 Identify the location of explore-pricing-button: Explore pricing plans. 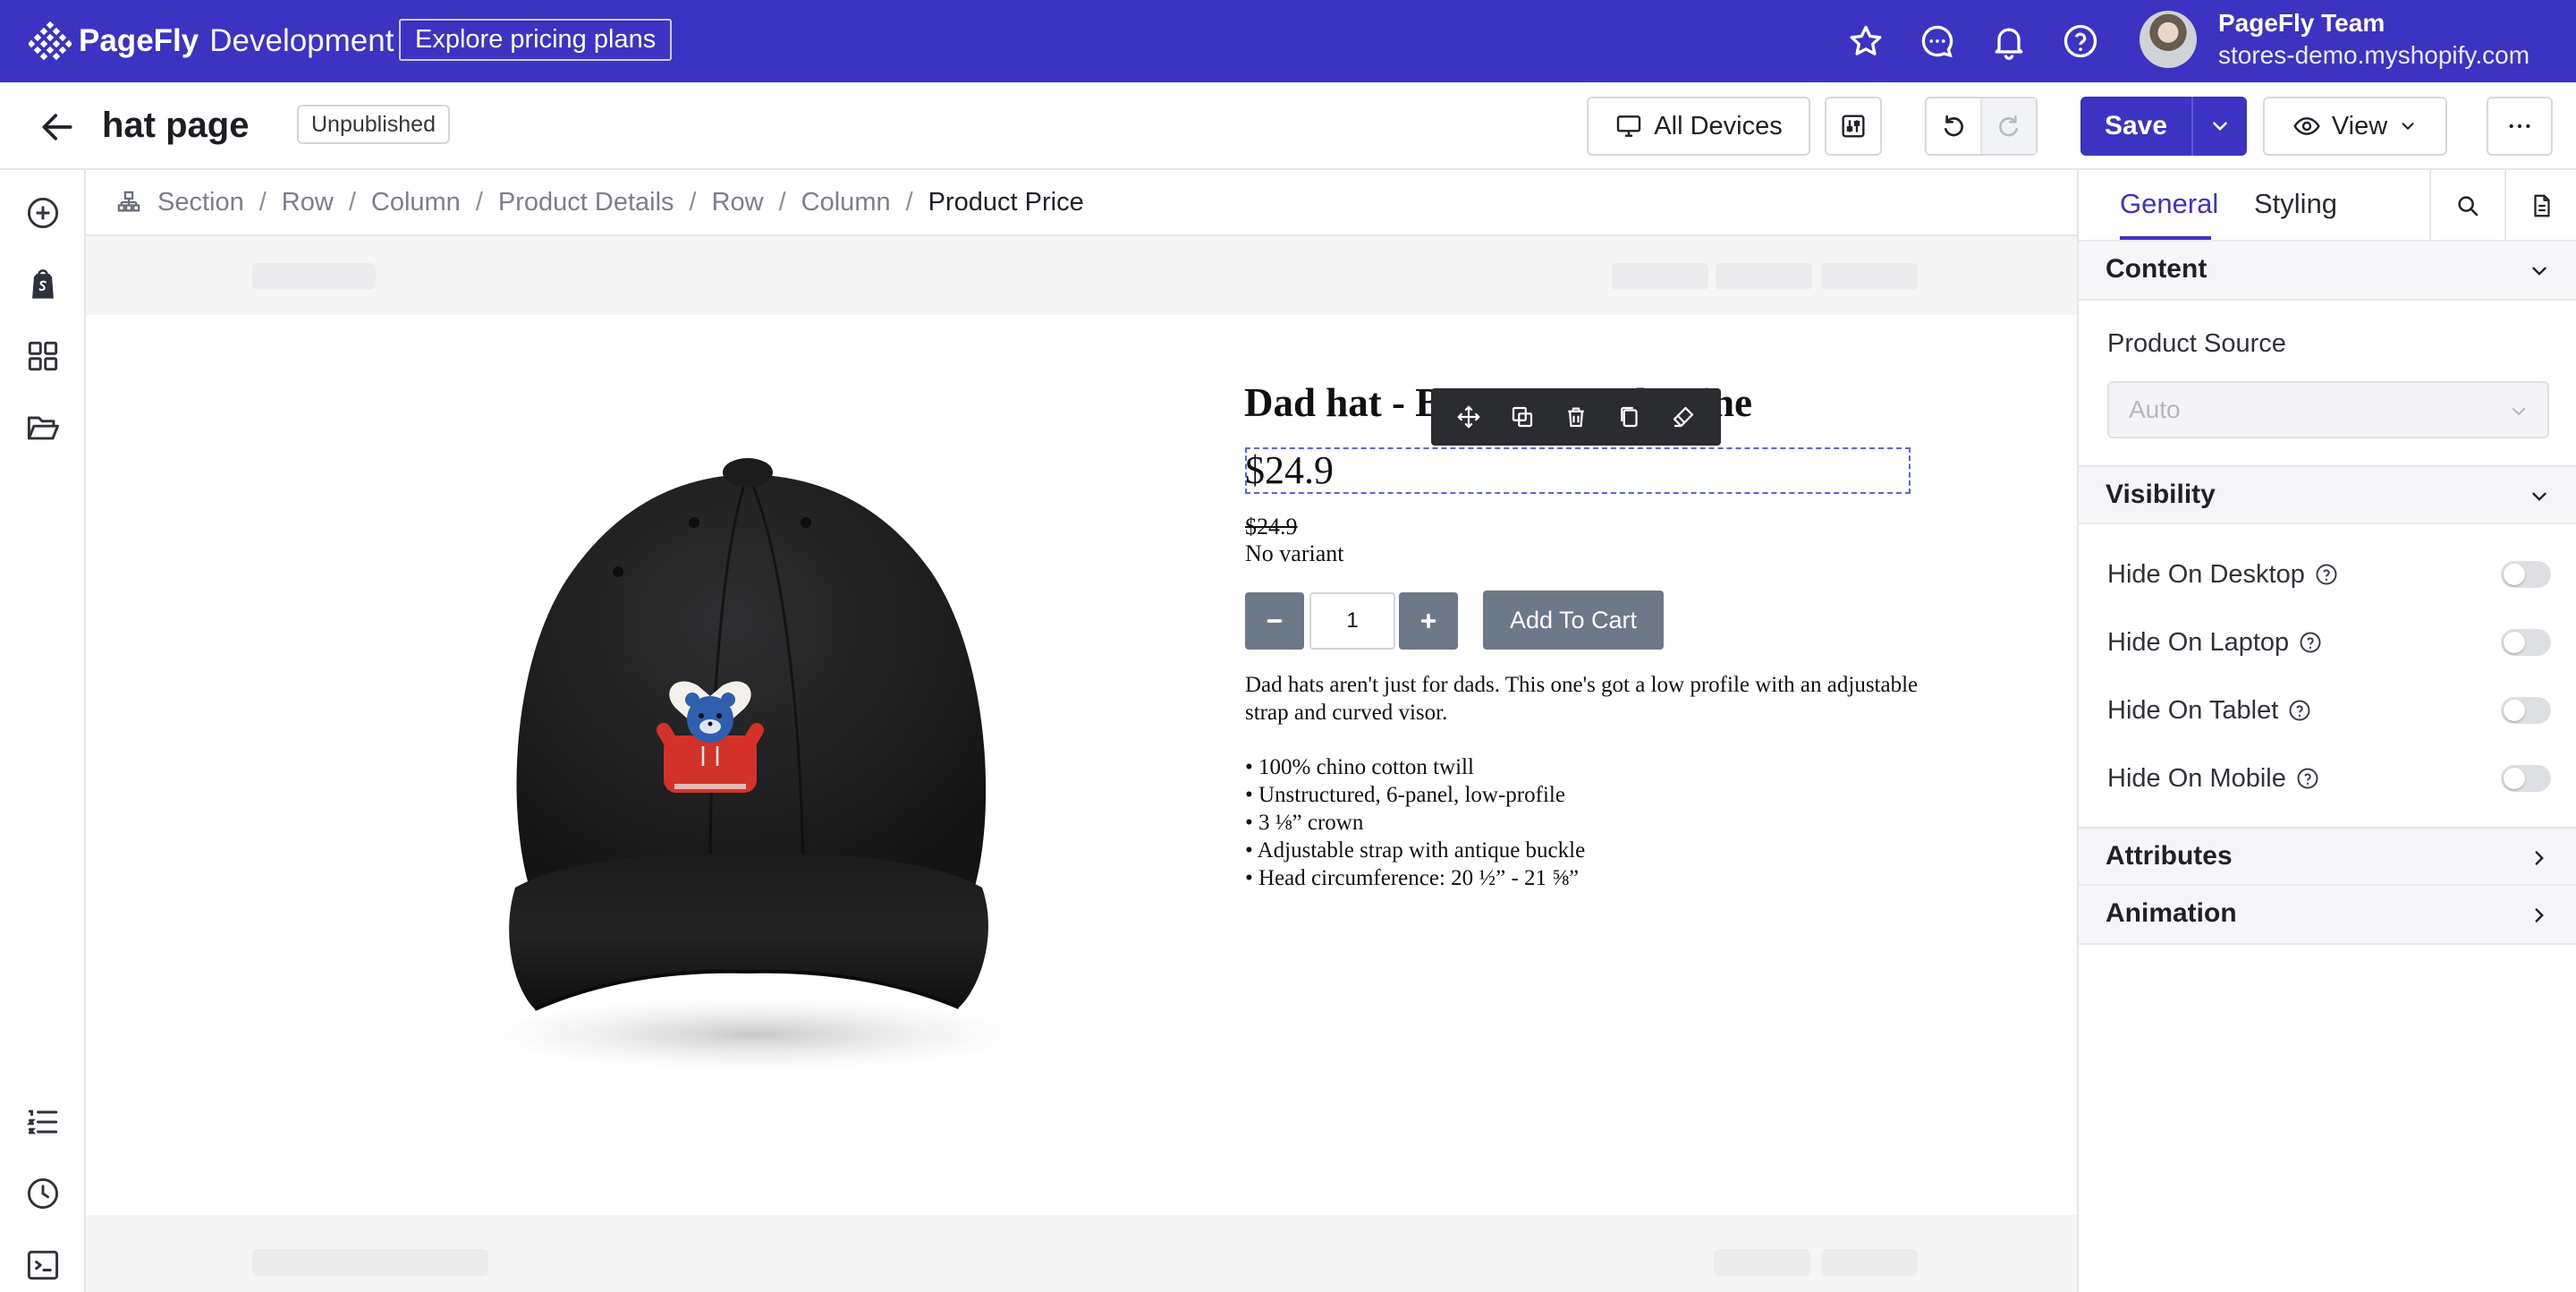
(536, 40).